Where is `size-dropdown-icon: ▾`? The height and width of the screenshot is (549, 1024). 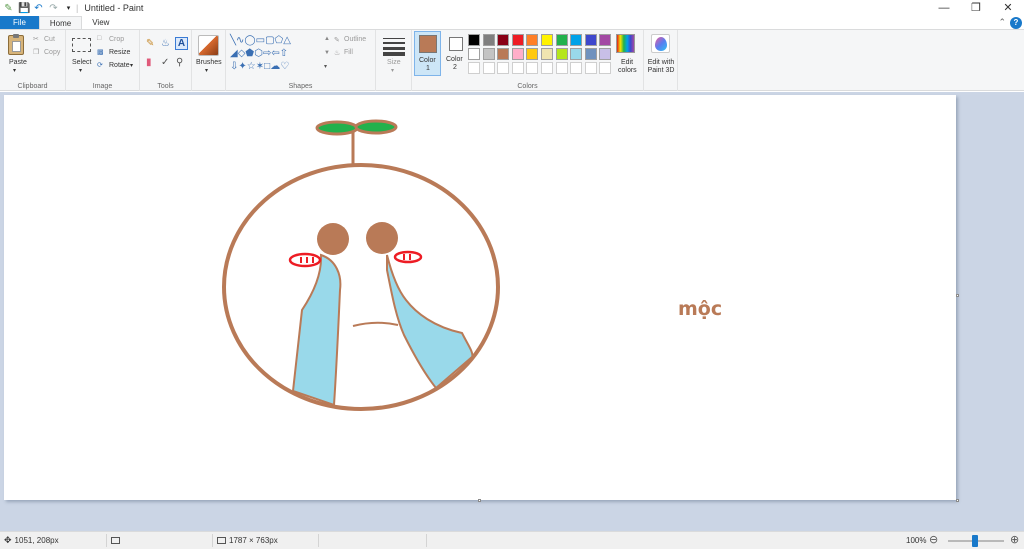
size-dropdown-icon: ▾ is located at coordinates (392, 70).